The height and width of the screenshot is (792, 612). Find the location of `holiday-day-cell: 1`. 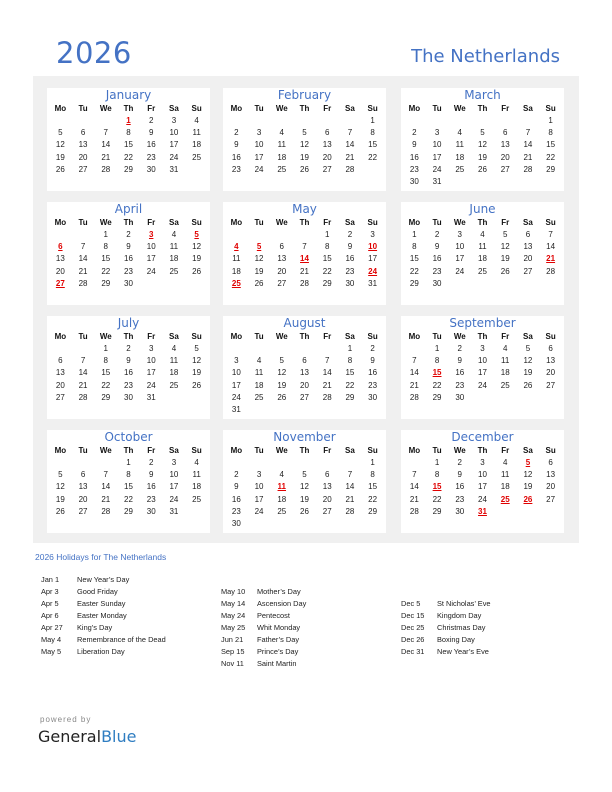

holiday-day-cell: 1 is located at coordinates (128, 120).